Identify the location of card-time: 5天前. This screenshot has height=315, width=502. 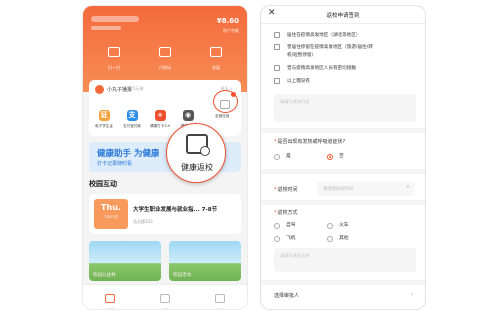
(138, 88).